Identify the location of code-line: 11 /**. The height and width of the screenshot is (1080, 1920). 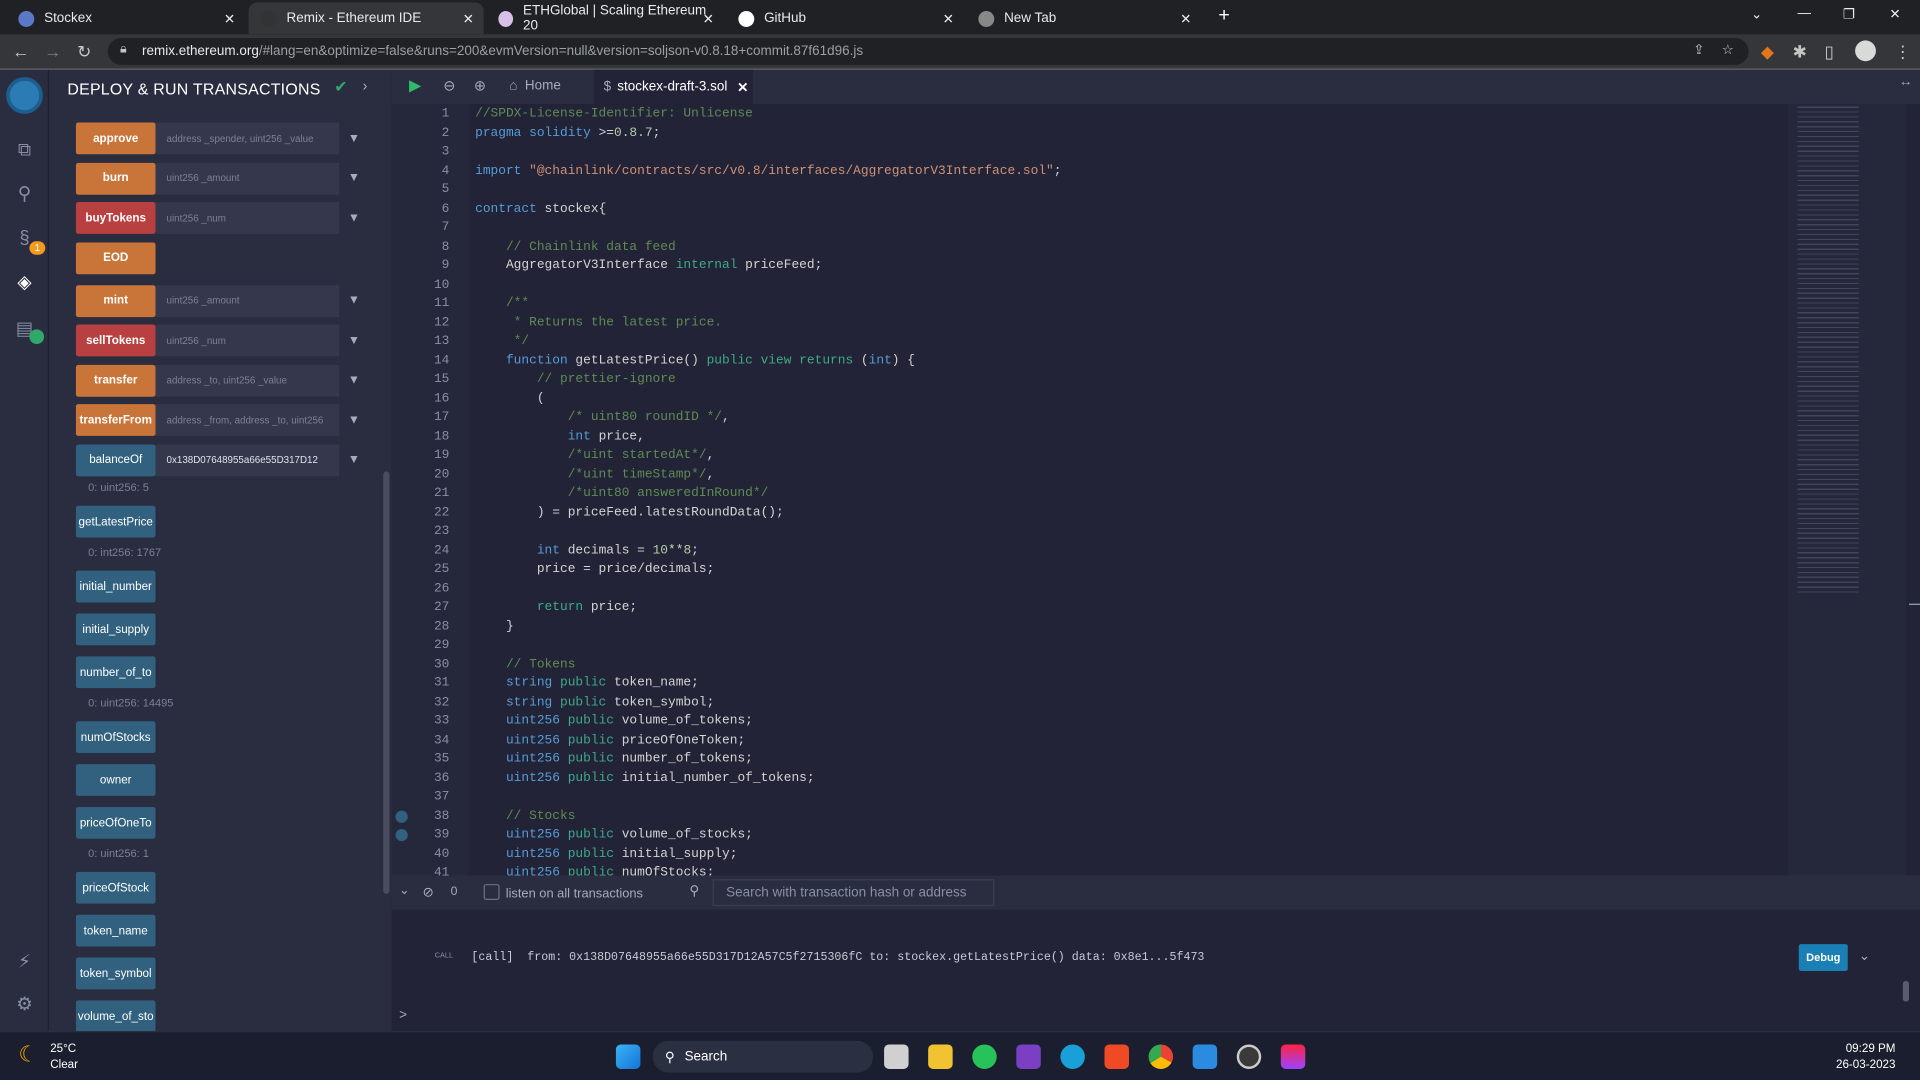
(1065, 304).